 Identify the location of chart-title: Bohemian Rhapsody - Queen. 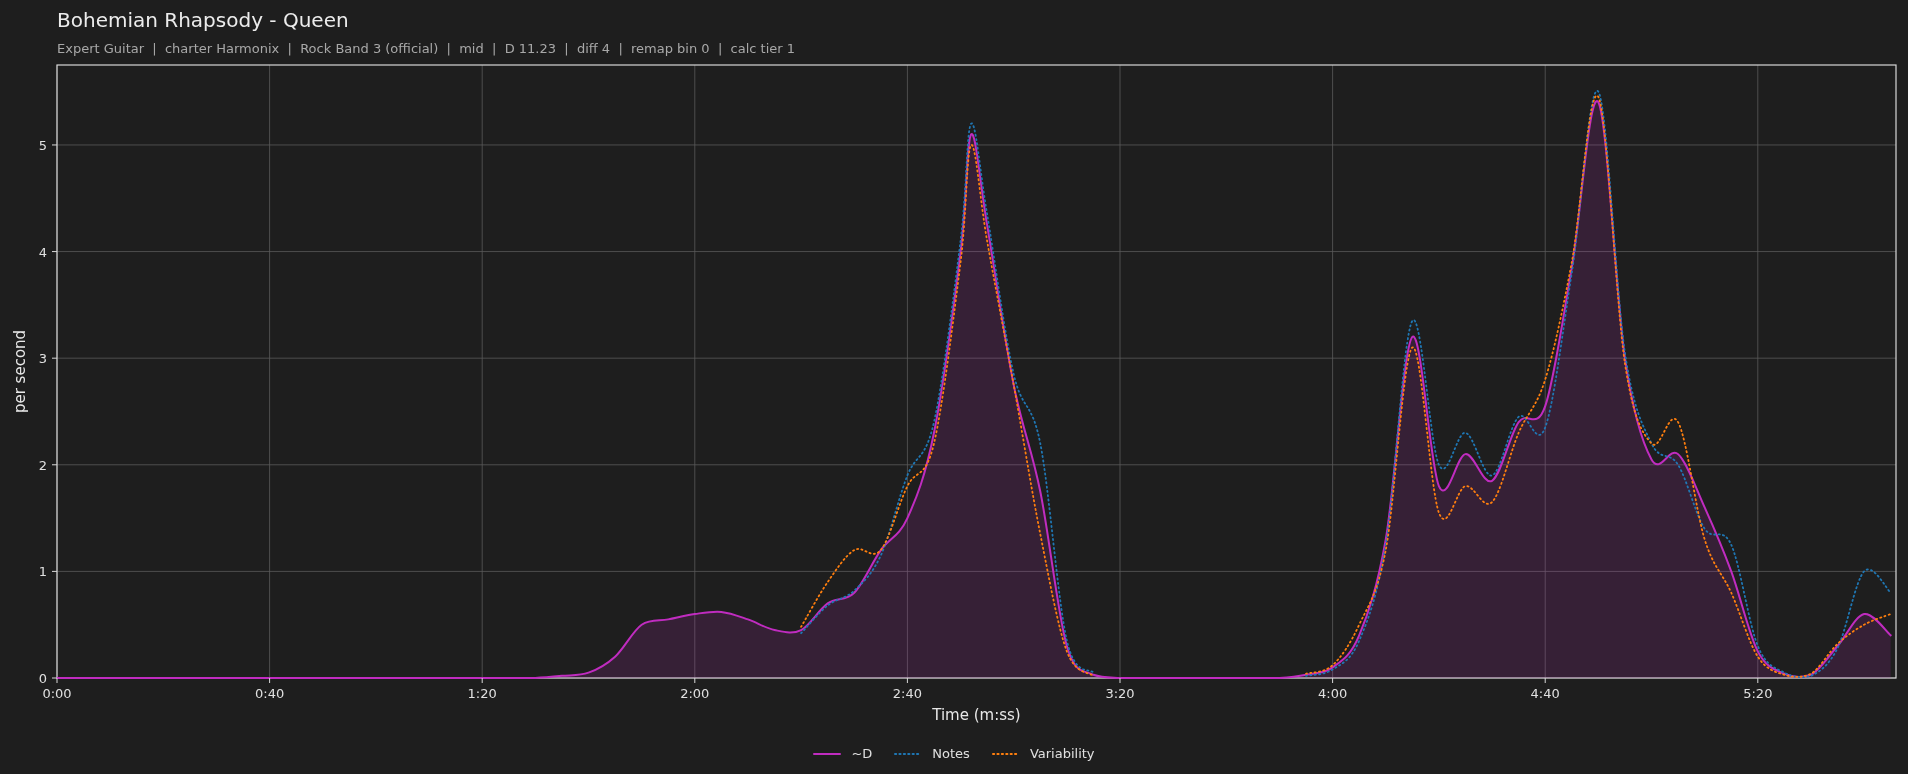
(203, 20).